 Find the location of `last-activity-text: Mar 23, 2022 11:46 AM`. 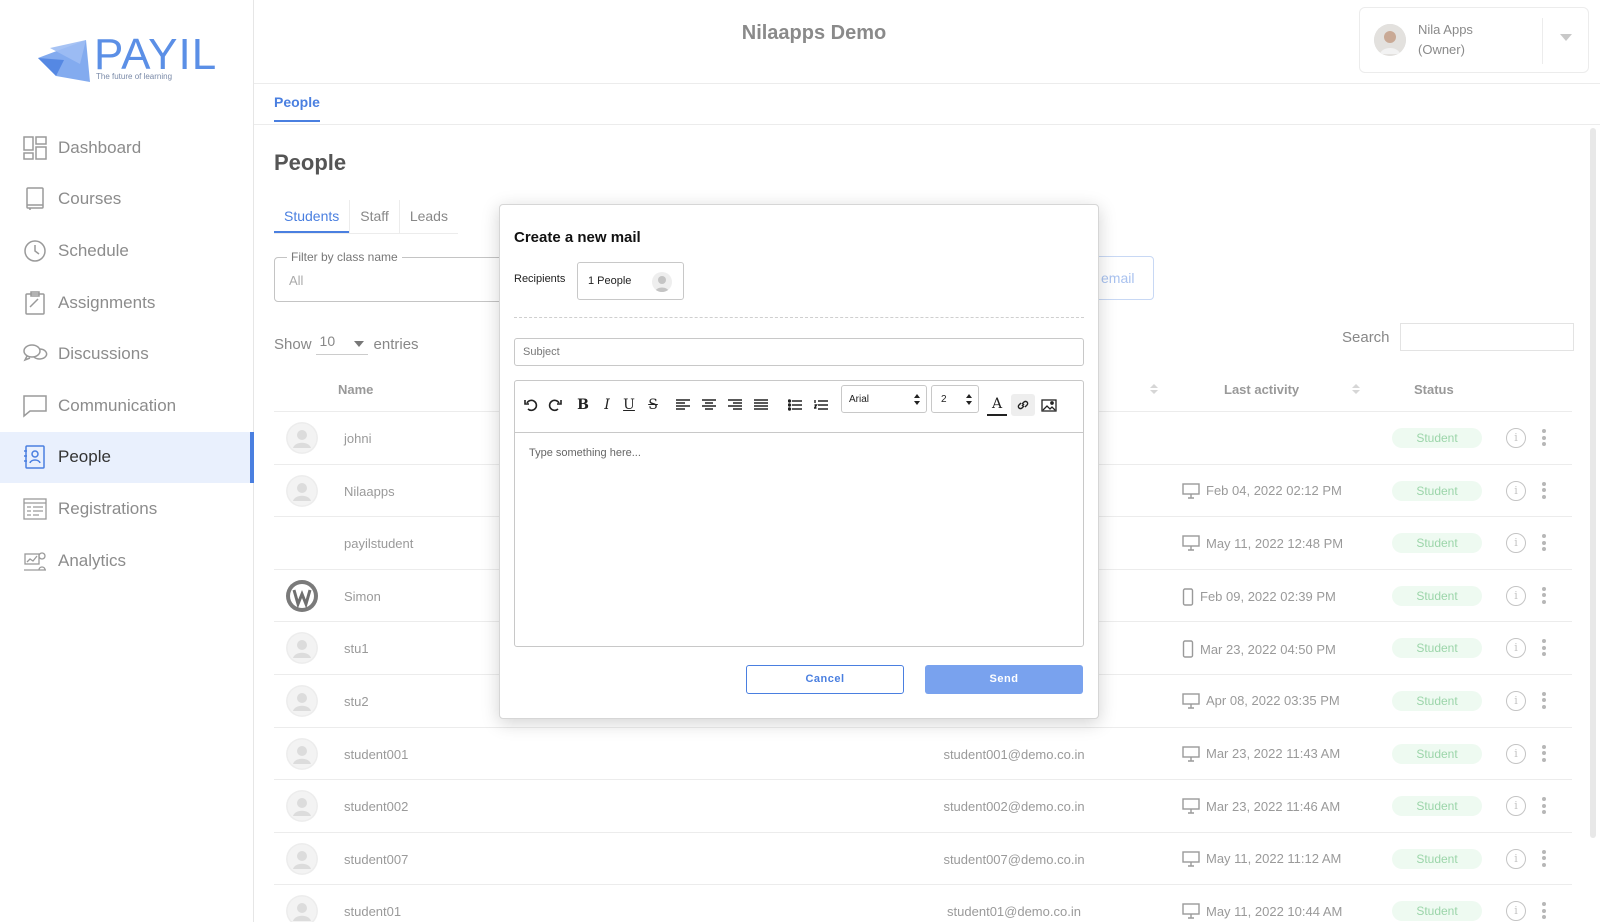

last-activity-text: Mar 23, 2022 11:46 AM is located at coordinates (1273, 806).